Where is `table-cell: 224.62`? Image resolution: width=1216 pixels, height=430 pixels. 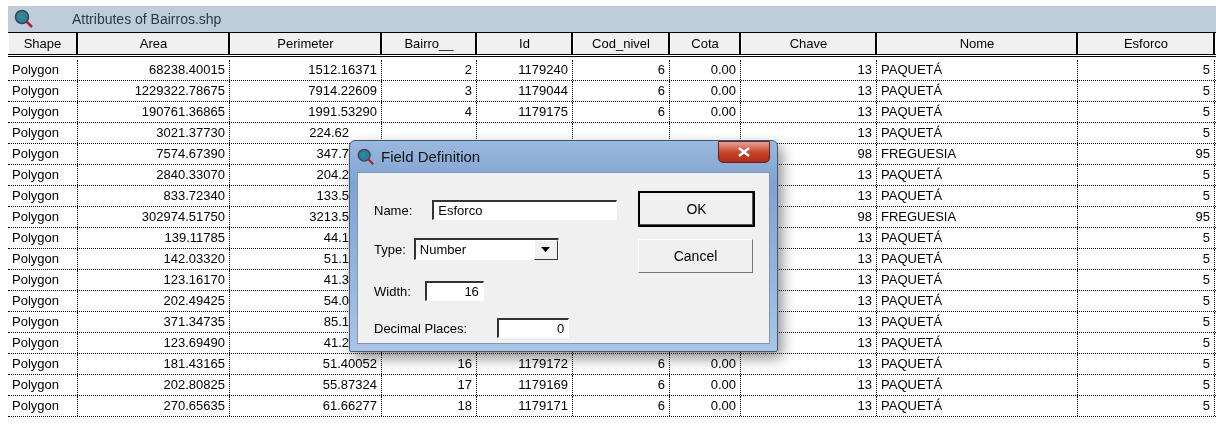 table-cell: 224.62 is located at coordinates (329, 132).